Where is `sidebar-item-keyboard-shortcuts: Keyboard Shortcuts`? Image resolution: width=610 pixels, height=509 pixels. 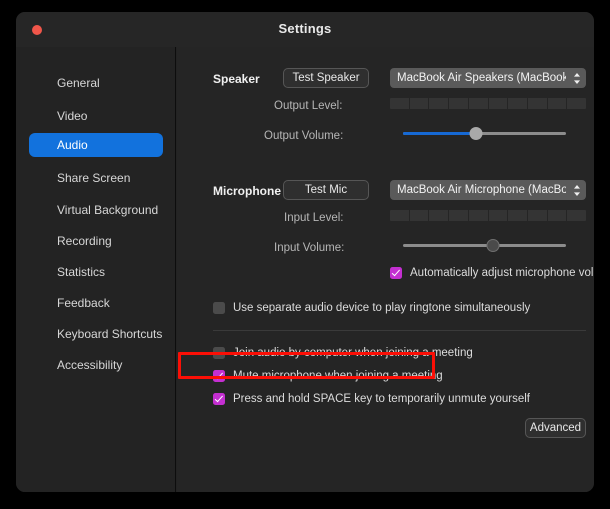
sidebar-item-keyboard-shortcuts: Keyboard Shortcuts is located at coordinates (96, 334).